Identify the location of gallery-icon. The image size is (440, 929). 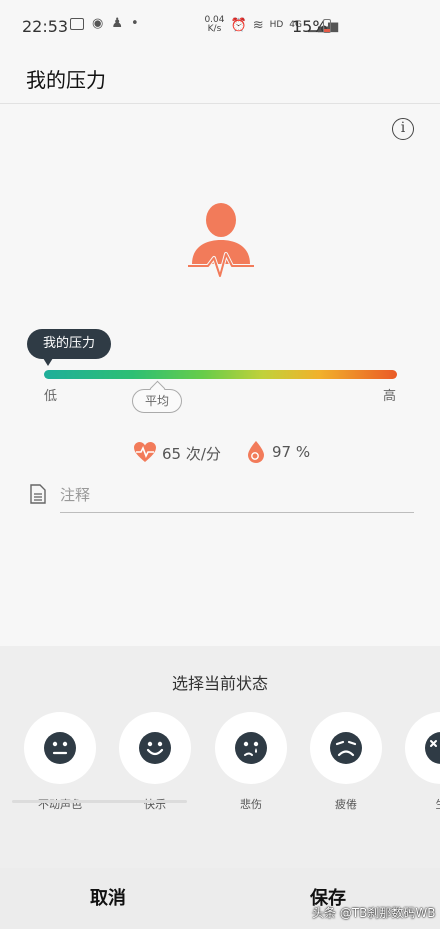
(77, 23).